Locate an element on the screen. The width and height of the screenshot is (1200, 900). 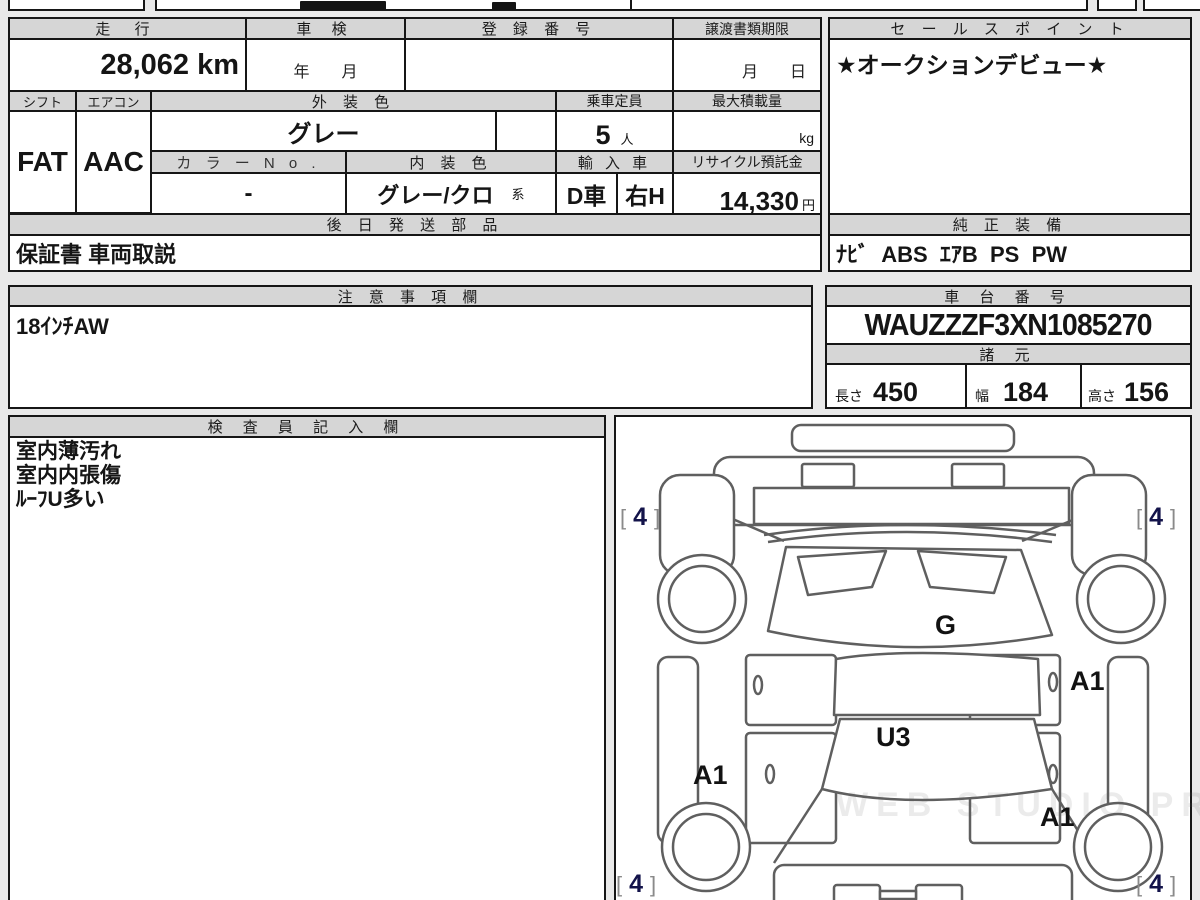
notes-header: 注 意 事 項 欄 is located at coordinates (410, 296).